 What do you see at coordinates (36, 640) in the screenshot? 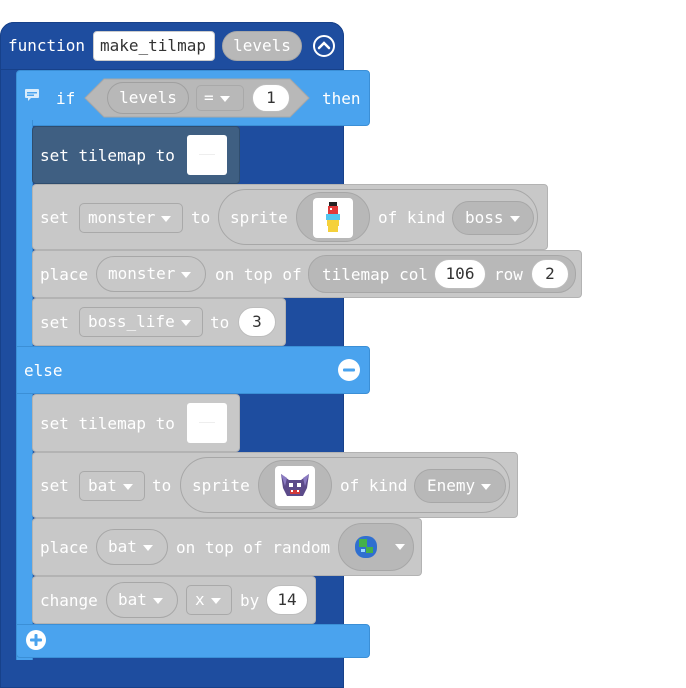
I see `plus-circle-icon` at bounding box center [36, 640].